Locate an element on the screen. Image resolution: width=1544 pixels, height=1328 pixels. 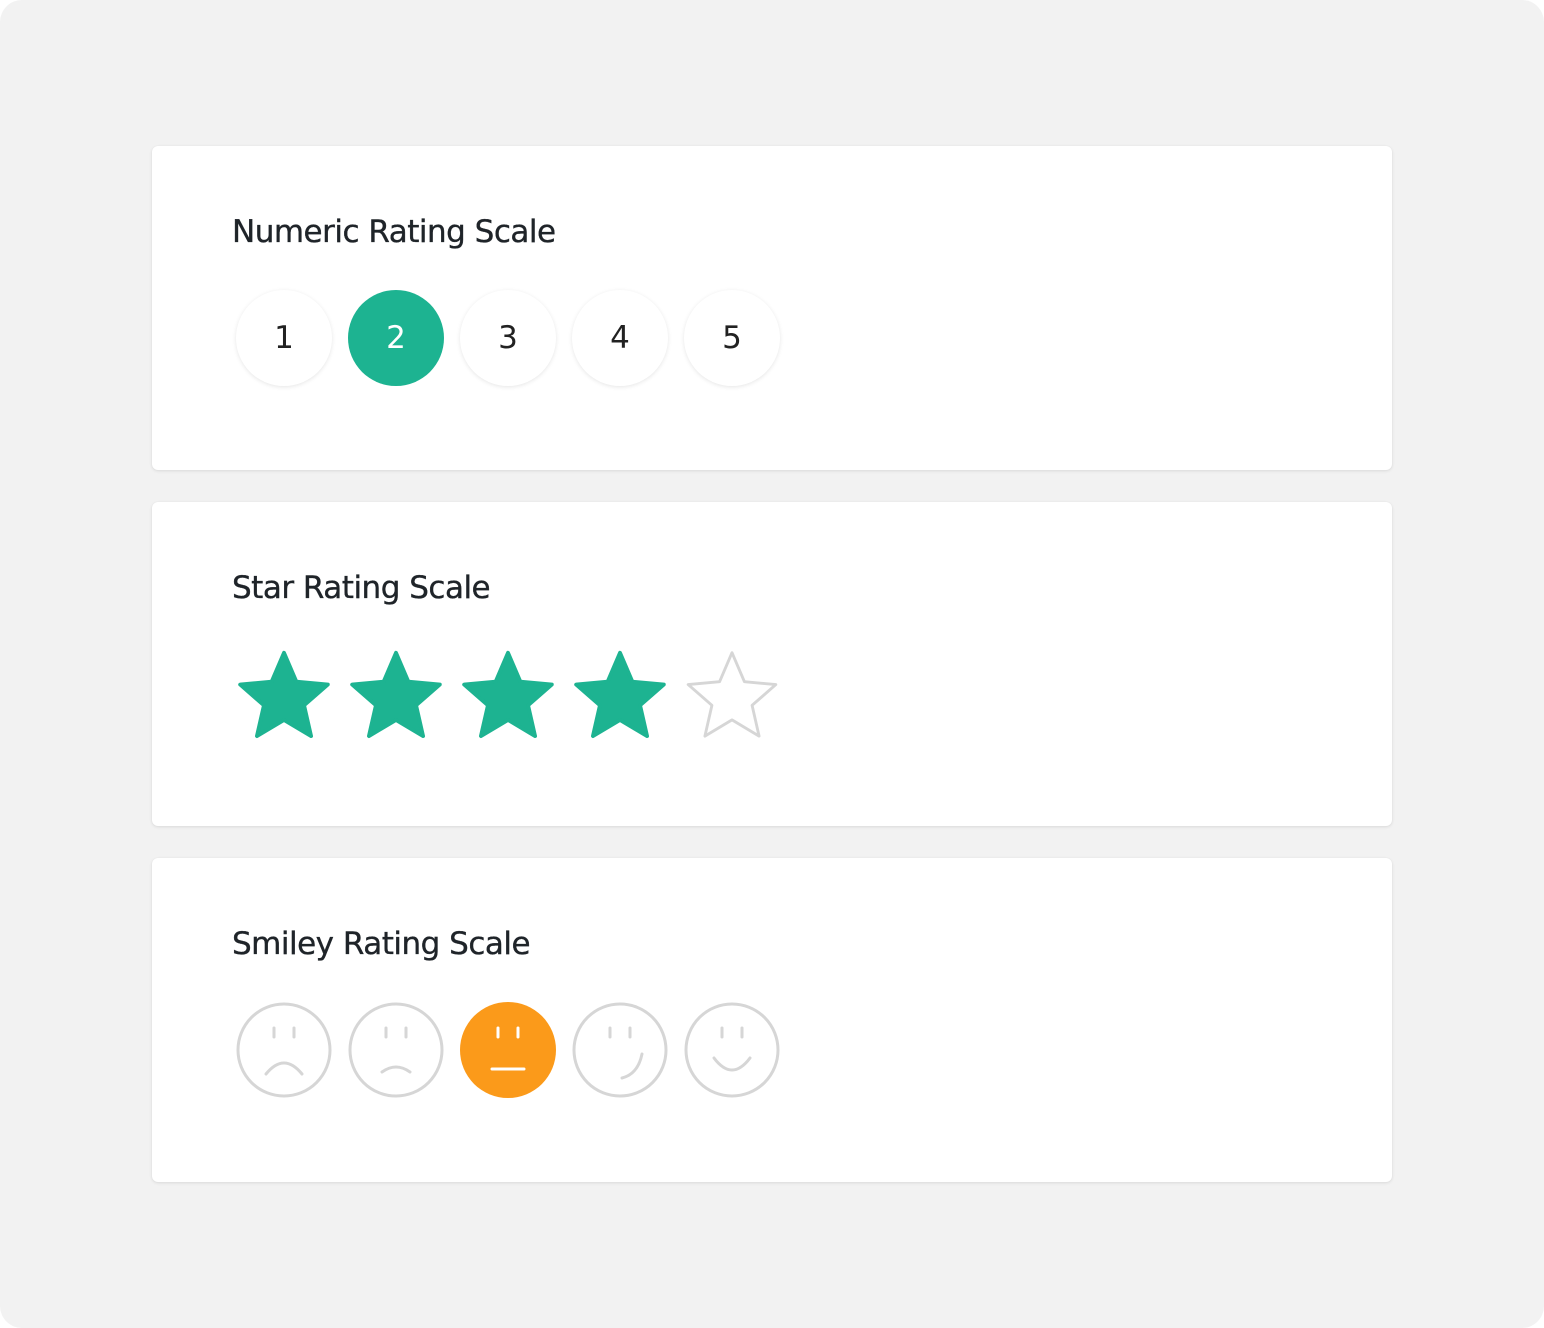
star-rating-title: Star Rating Scale is located at coordinates (361, 588).